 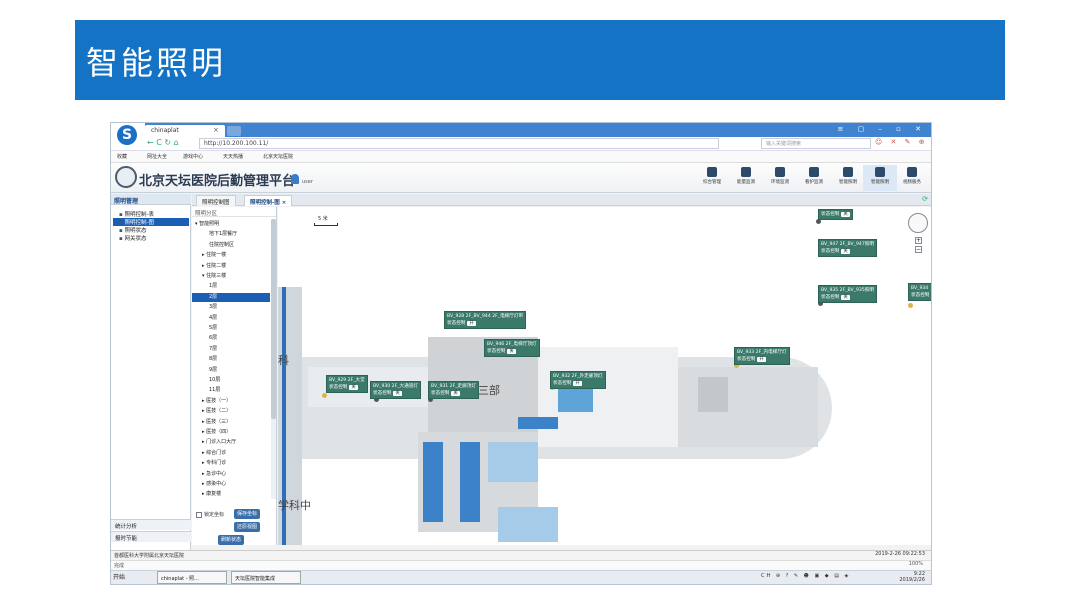 I want to click on tree-node: 10层, so click(x=214, y=380).